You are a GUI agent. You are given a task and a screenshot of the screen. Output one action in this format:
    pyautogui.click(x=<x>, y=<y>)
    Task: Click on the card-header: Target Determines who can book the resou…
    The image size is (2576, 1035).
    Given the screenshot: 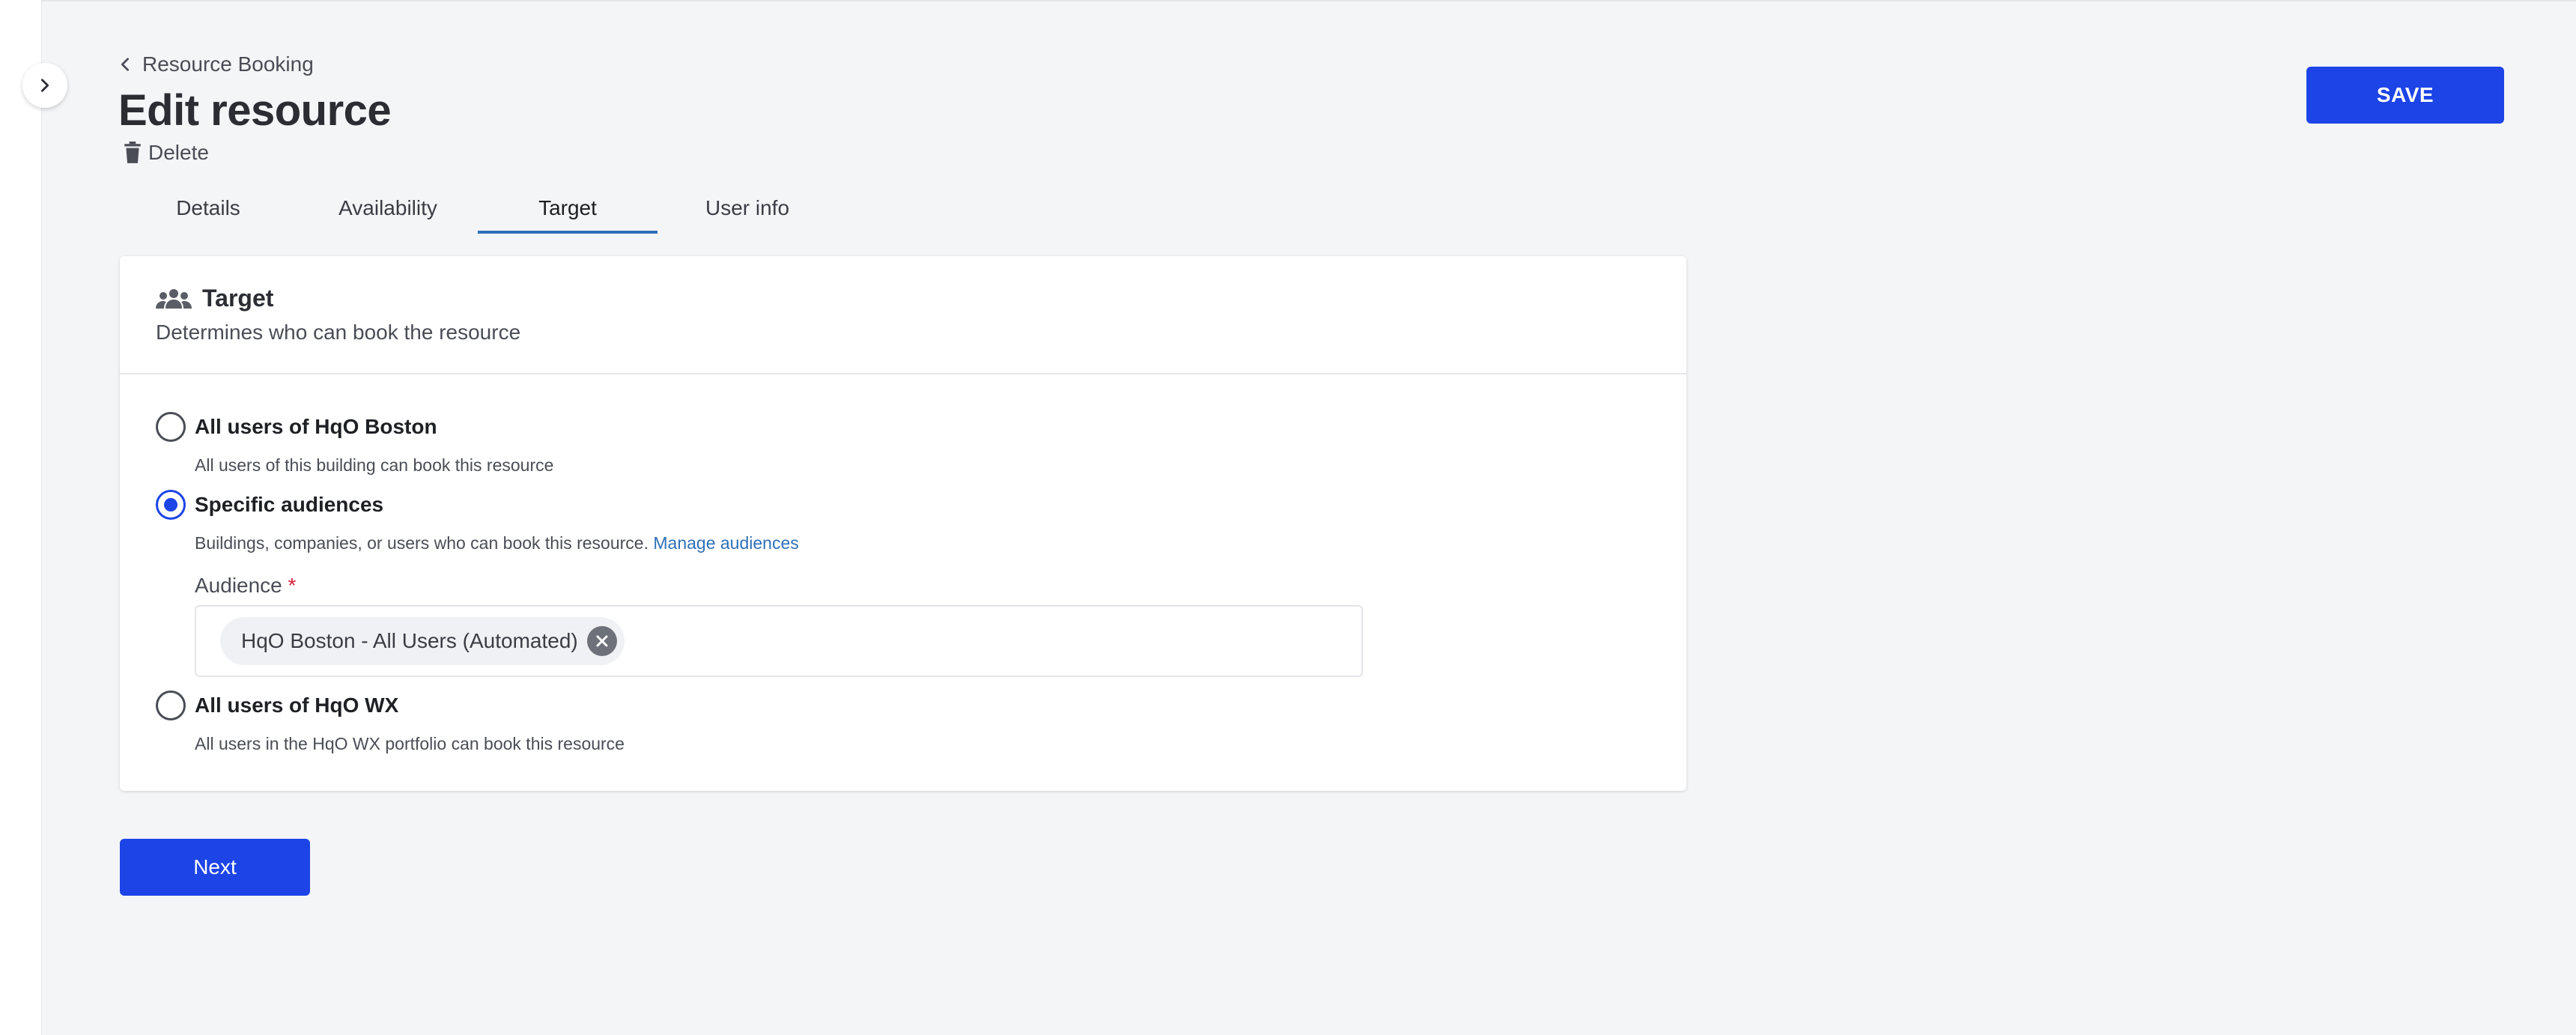 What is the action you would take?
    pyautogui.click(x=903, y=315)
    